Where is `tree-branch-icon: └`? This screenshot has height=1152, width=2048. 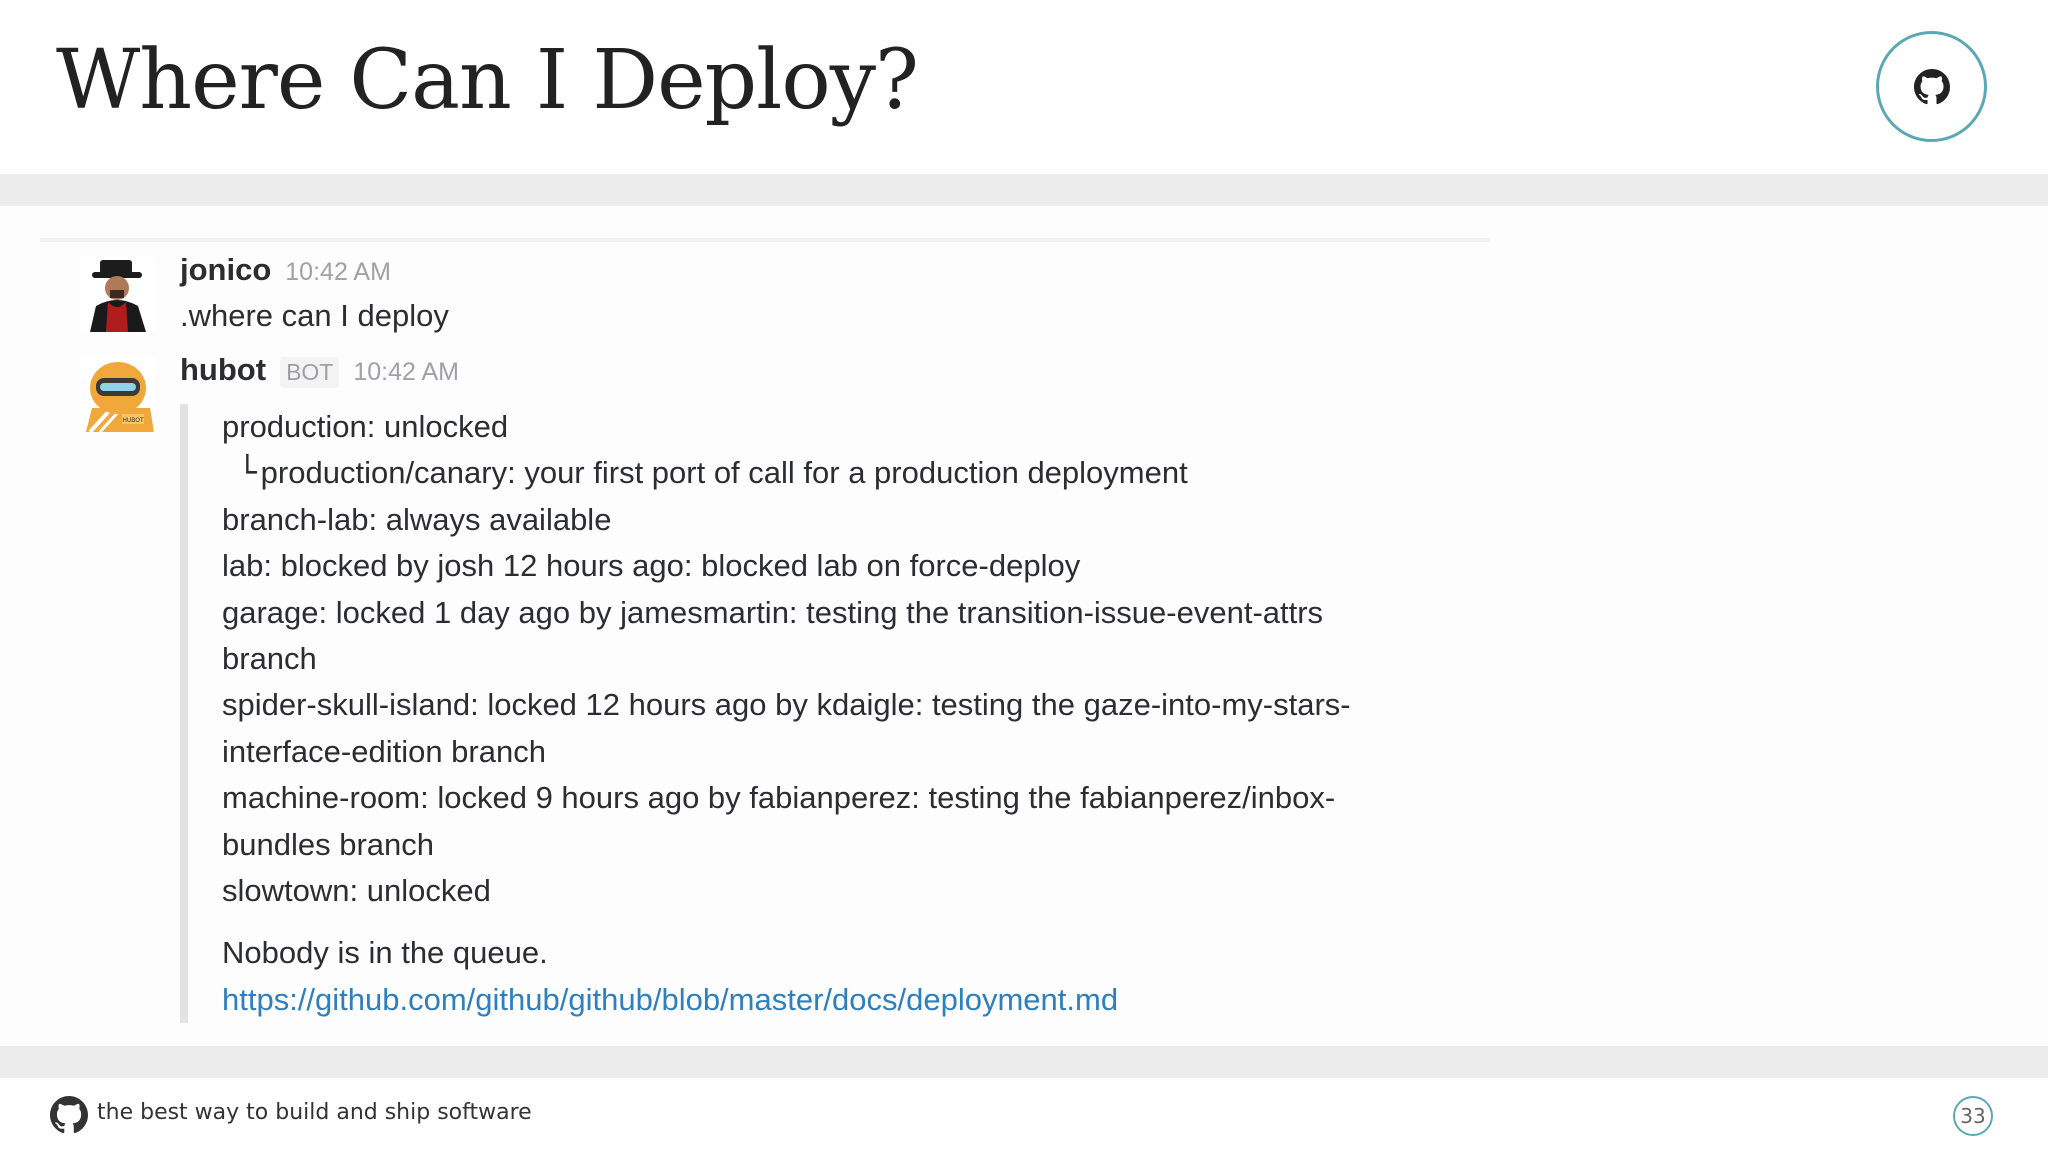
tree-branch-icon: └ is located at coordinates (247, 473).